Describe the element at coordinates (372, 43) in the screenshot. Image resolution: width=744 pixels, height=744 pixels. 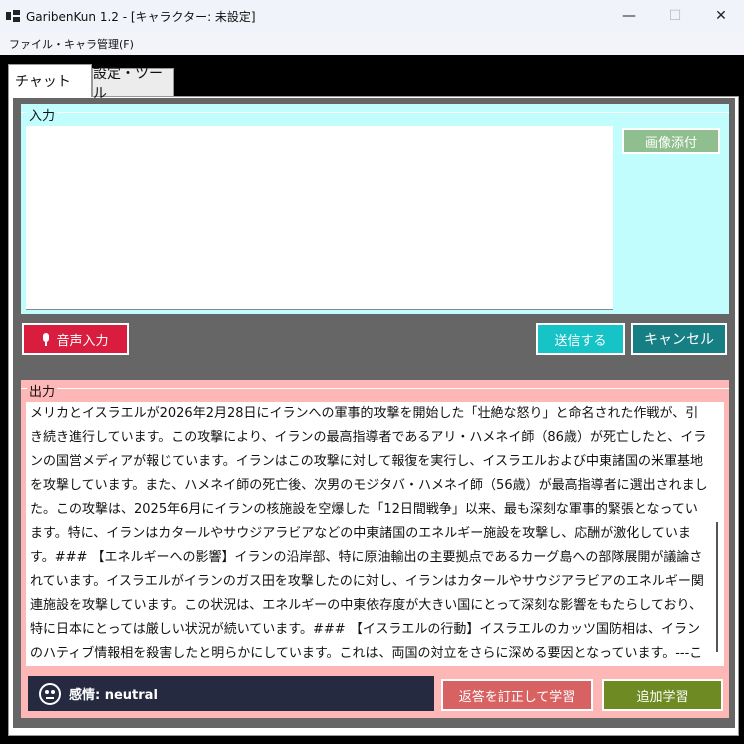
I see `menu-bar: ファイル・キャラ管理(F)` at that location.